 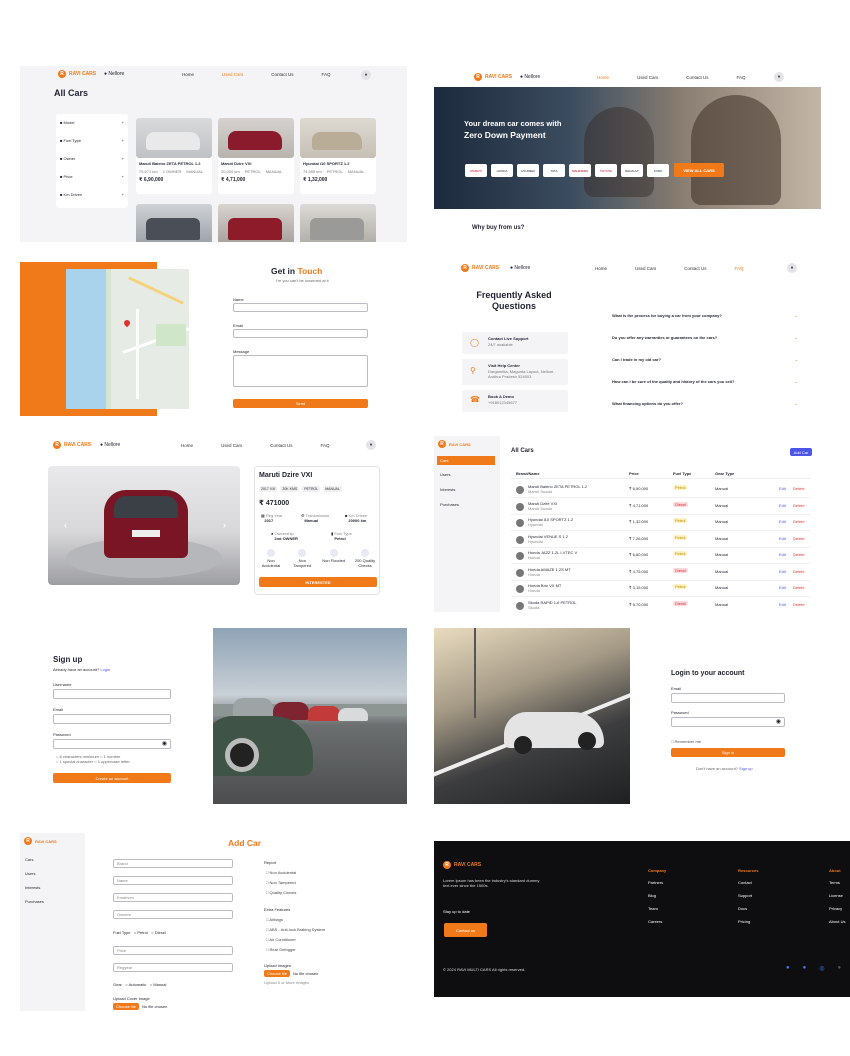 What do you see at coordinates (65, 525) in the screenshot?
I see `chevron-left-icon: ‹` at bounding box center [65, 525].